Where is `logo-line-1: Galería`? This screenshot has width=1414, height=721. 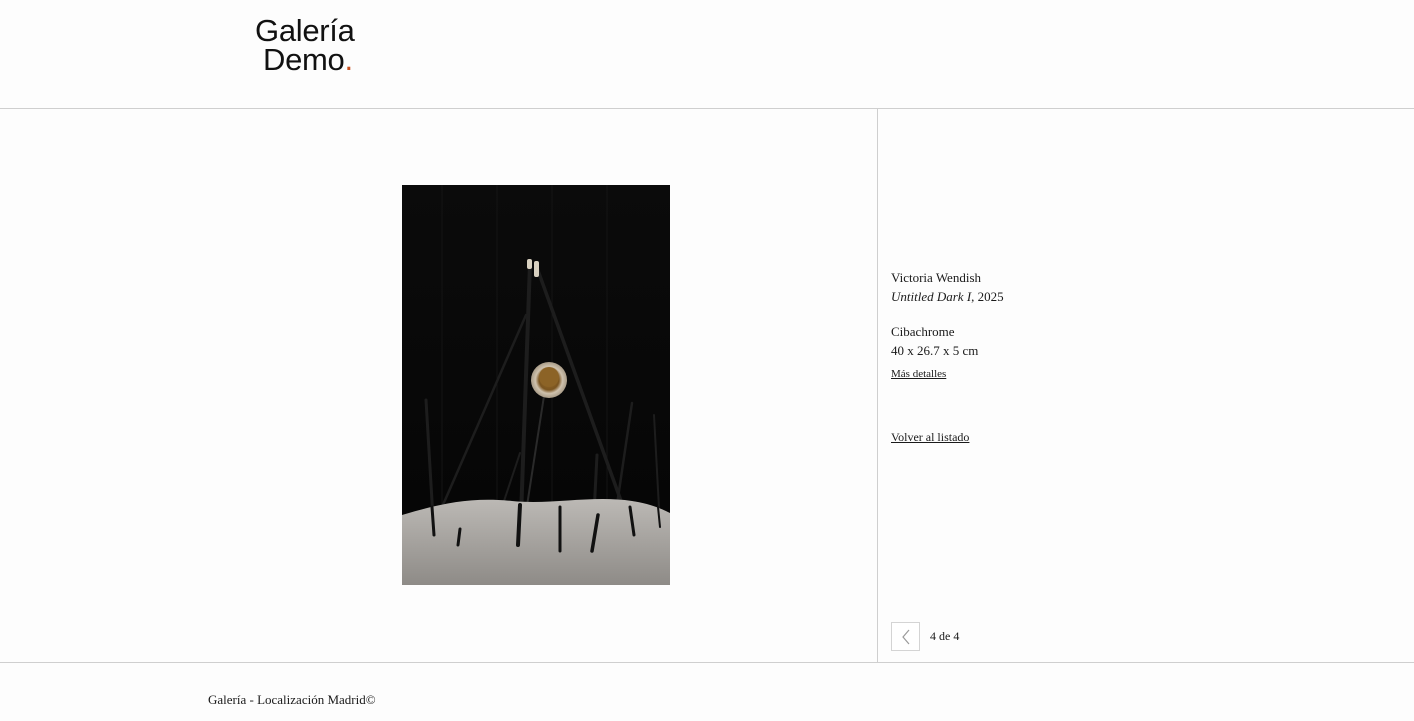 logo-line-1: Galería is located at coordinates (305, 30).